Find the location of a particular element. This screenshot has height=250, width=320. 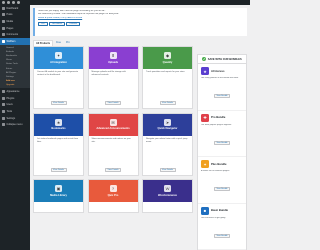

media-icon is located at coordinates (3, 21).